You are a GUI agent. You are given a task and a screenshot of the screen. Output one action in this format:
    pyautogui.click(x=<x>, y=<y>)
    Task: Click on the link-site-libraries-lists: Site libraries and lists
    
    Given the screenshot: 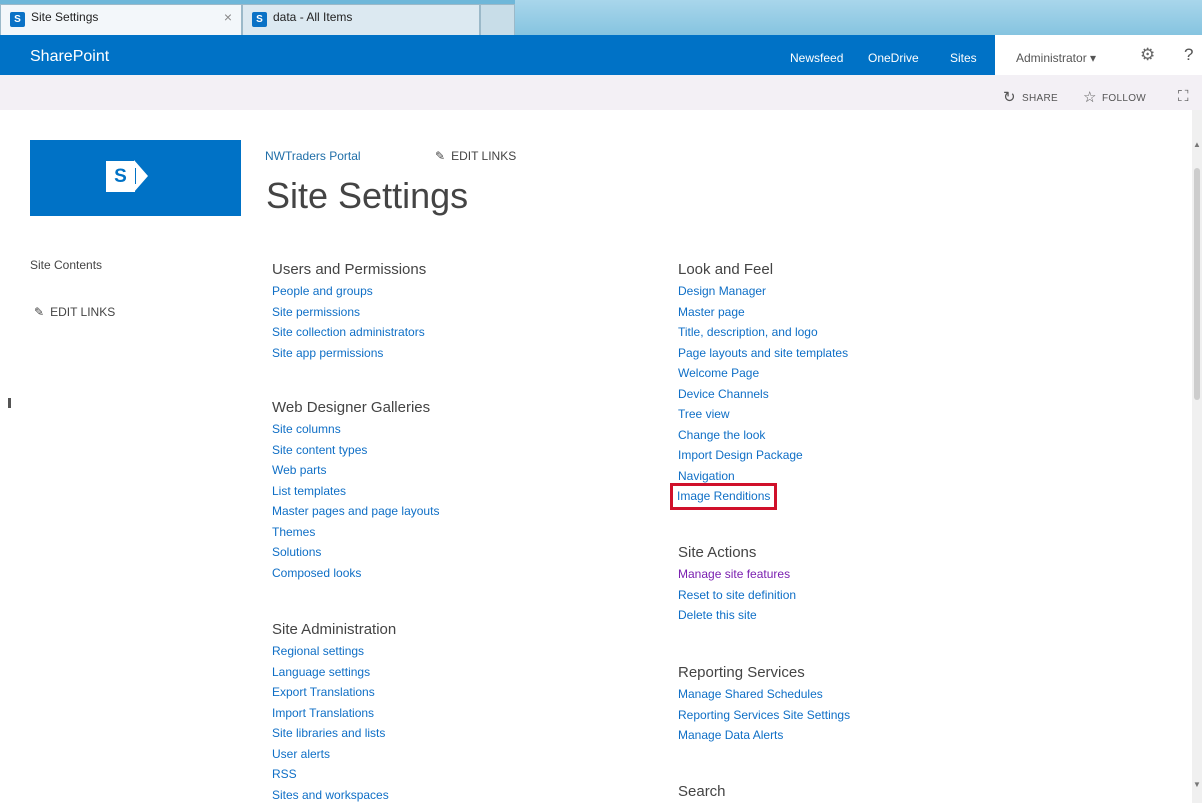 What is the action you would take?
    pyautogui.click(x=334, y=733)
    